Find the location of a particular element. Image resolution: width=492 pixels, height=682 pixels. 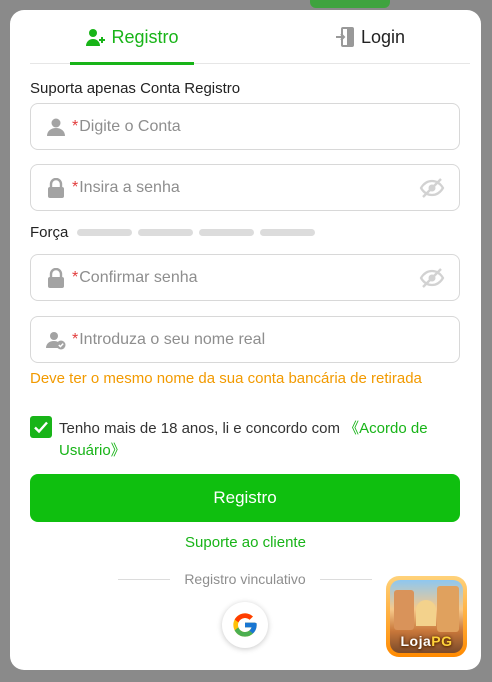

account-field: * Digite o Conta is located at coordinates (245, 126).